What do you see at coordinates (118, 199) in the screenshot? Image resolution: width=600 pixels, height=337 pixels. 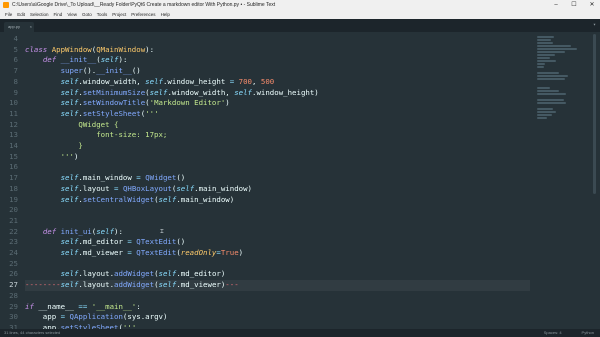 I see `code-token: setCentralWidget` at bounding box center [118, 199].